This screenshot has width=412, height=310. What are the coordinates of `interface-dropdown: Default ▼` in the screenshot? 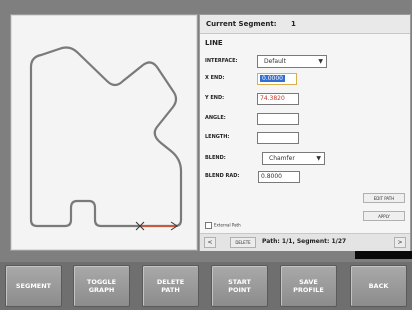 It's located at (292, 61).